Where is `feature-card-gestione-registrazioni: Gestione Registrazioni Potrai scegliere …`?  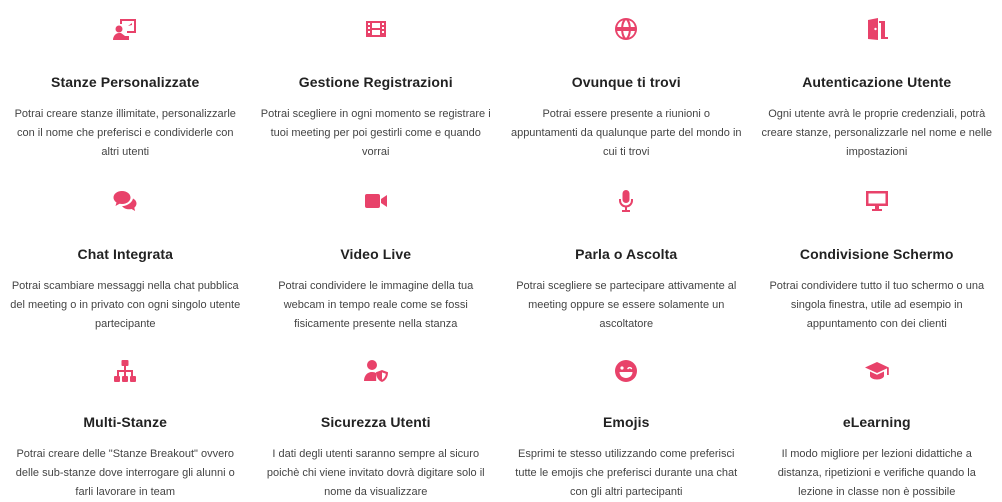
feature-card-gestione-registrazioni: Gestione Registrazioni Potrai scegliere … is located at coordinates (376, 86).